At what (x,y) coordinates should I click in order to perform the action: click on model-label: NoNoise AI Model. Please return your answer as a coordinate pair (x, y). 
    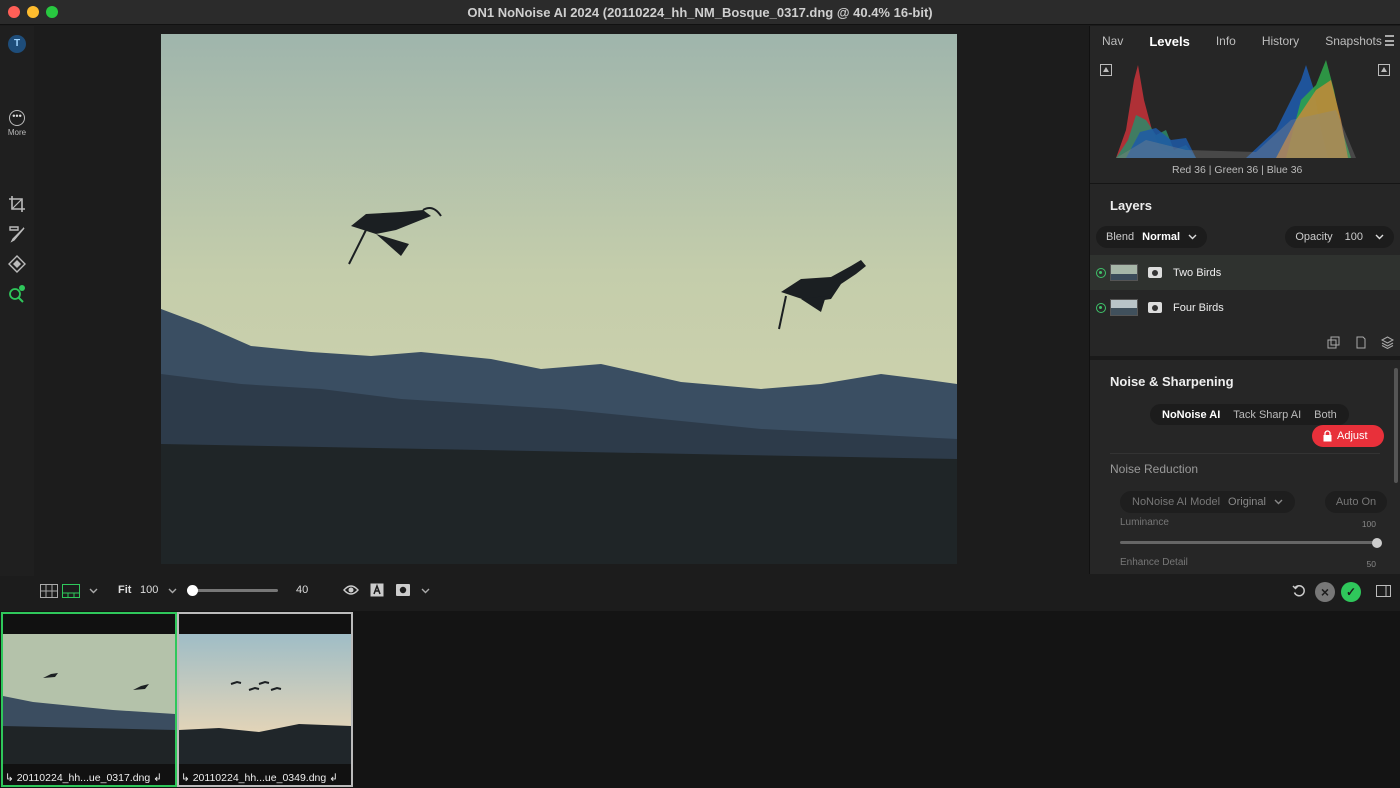
    Looking at the image, I should click on (1176, 502).